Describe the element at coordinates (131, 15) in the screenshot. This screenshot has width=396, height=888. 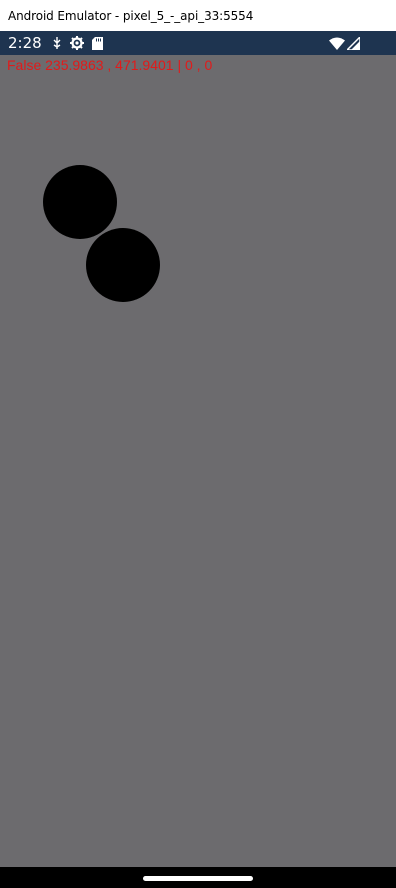
I see `window-title: Android Emulator - pixel_5_-_api_33:5554` at that location.